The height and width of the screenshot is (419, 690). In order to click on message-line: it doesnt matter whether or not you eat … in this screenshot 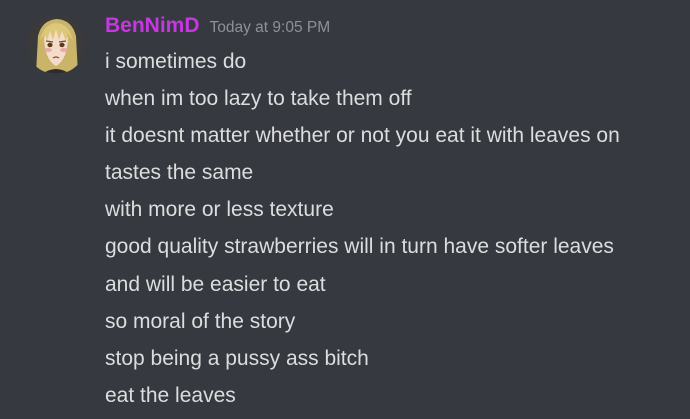, I will do `click(362, 136)`.